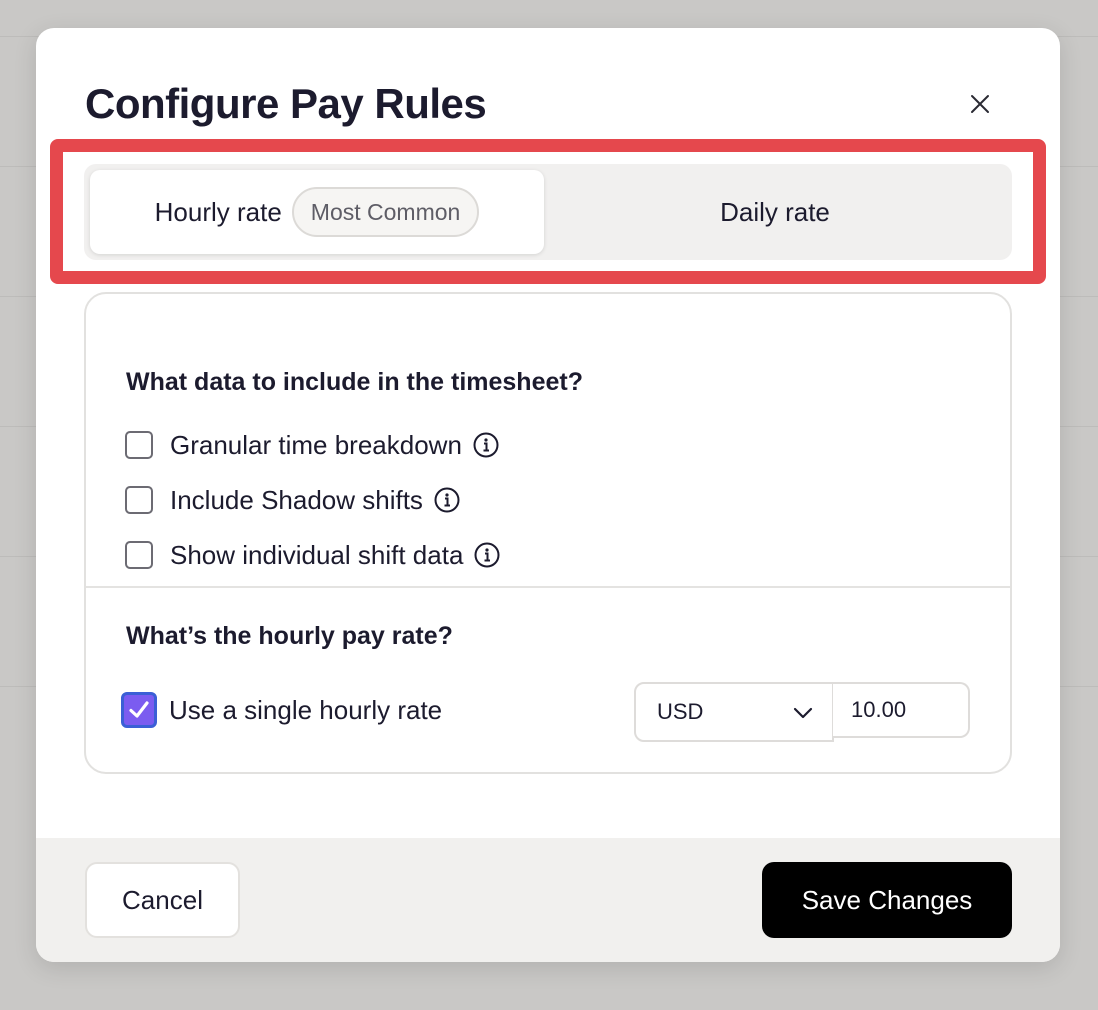 The image size is (1098, 1010). Describe the element at coordinates (901, 710) in the screenshot. I see `rate-amount-input` at that location.